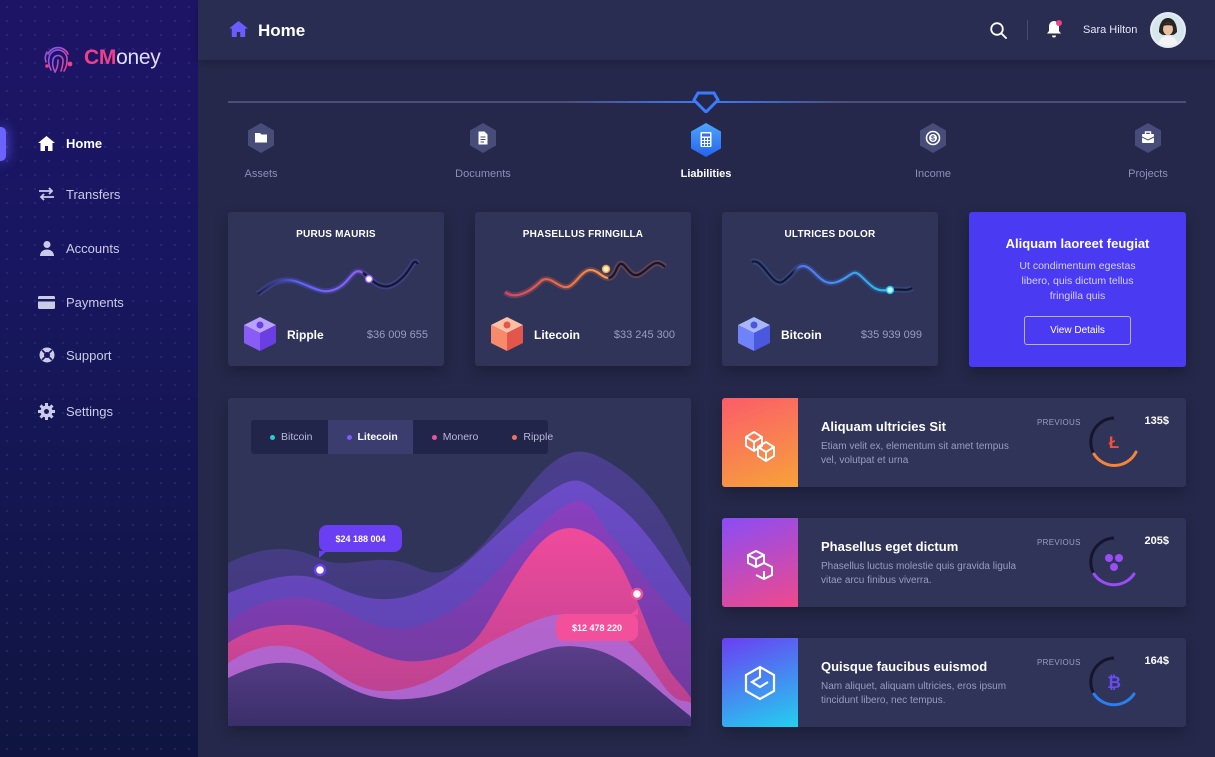 The image size is (1215, 757). Describe the element at coordinates (122, 57) in the screenshot. I see `logo-text: CMoney` at that location.